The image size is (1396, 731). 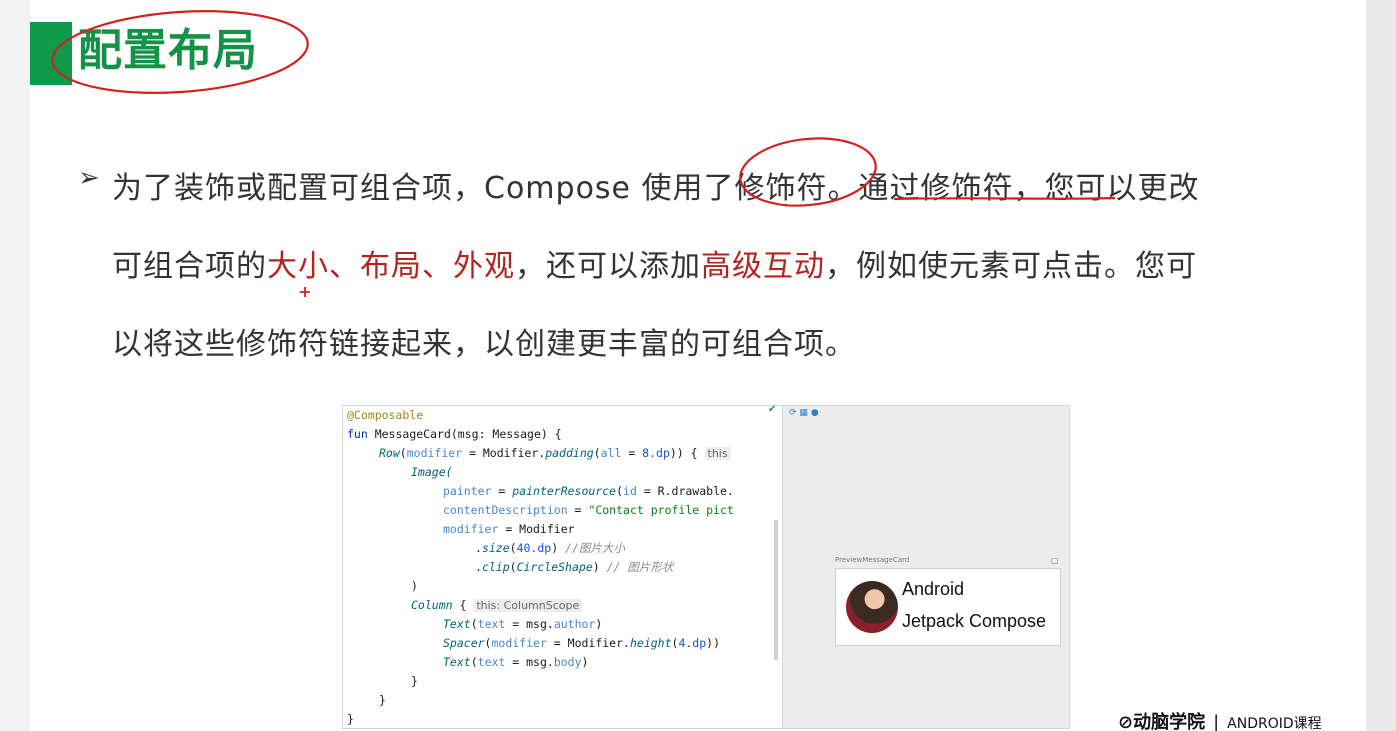 I want to click on pin-icon: ▢, so click(x=1055, y=560).